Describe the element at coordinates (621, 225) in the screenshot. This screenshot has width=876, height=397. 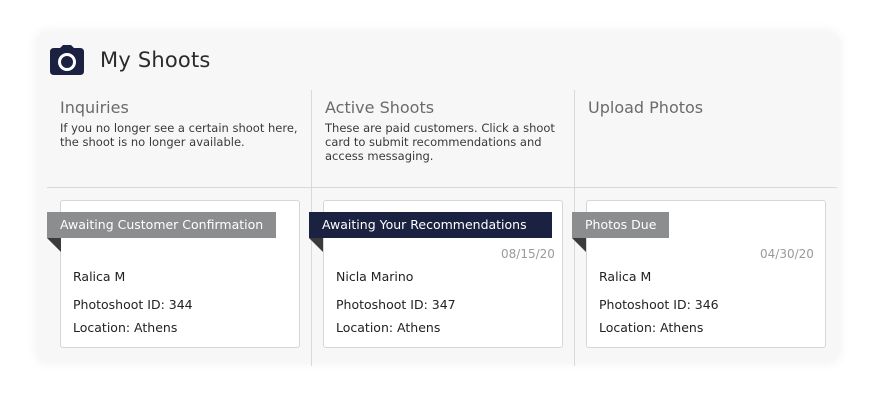
I see `status-tag: Photos Due` at that location.